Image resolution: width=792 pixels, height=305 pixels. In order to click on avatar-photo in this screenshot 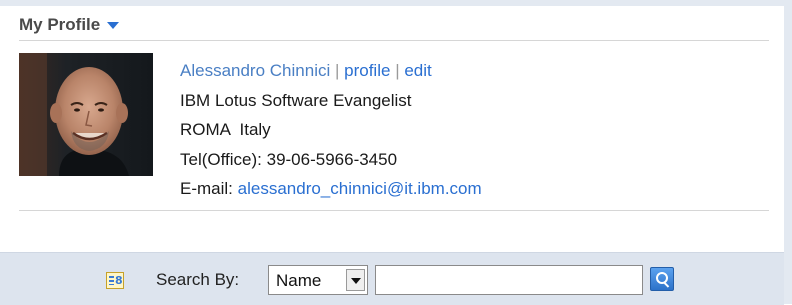, I will do `click(86, 114)`.